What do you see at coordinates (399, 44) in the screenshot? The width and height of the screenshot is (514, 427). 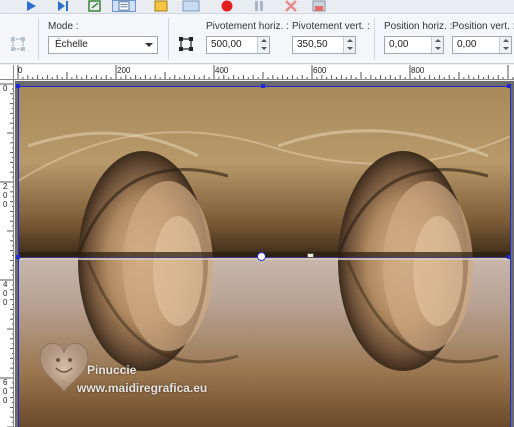 I see `position-horizontal-value: 0,00` at bounding box center [399, 44].